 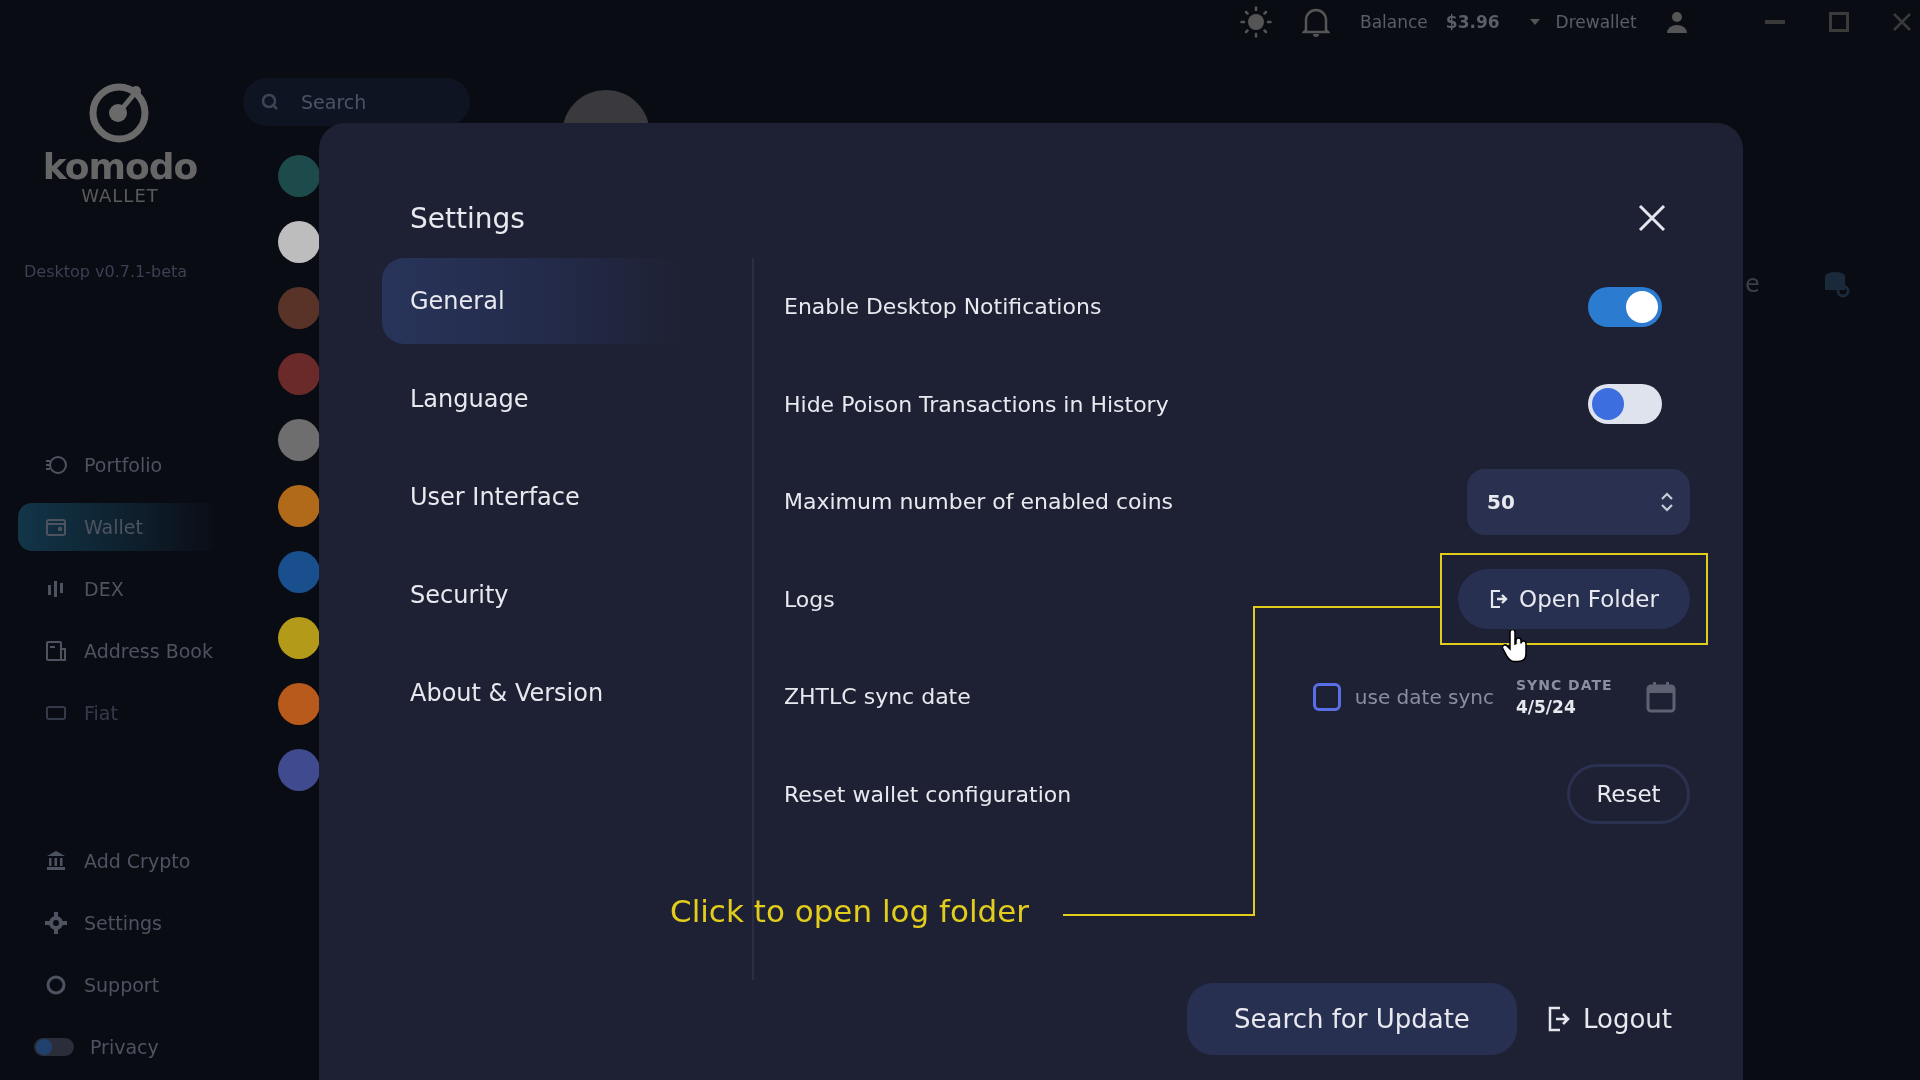 I want to click on book-icon, so click(x=56, y=651).